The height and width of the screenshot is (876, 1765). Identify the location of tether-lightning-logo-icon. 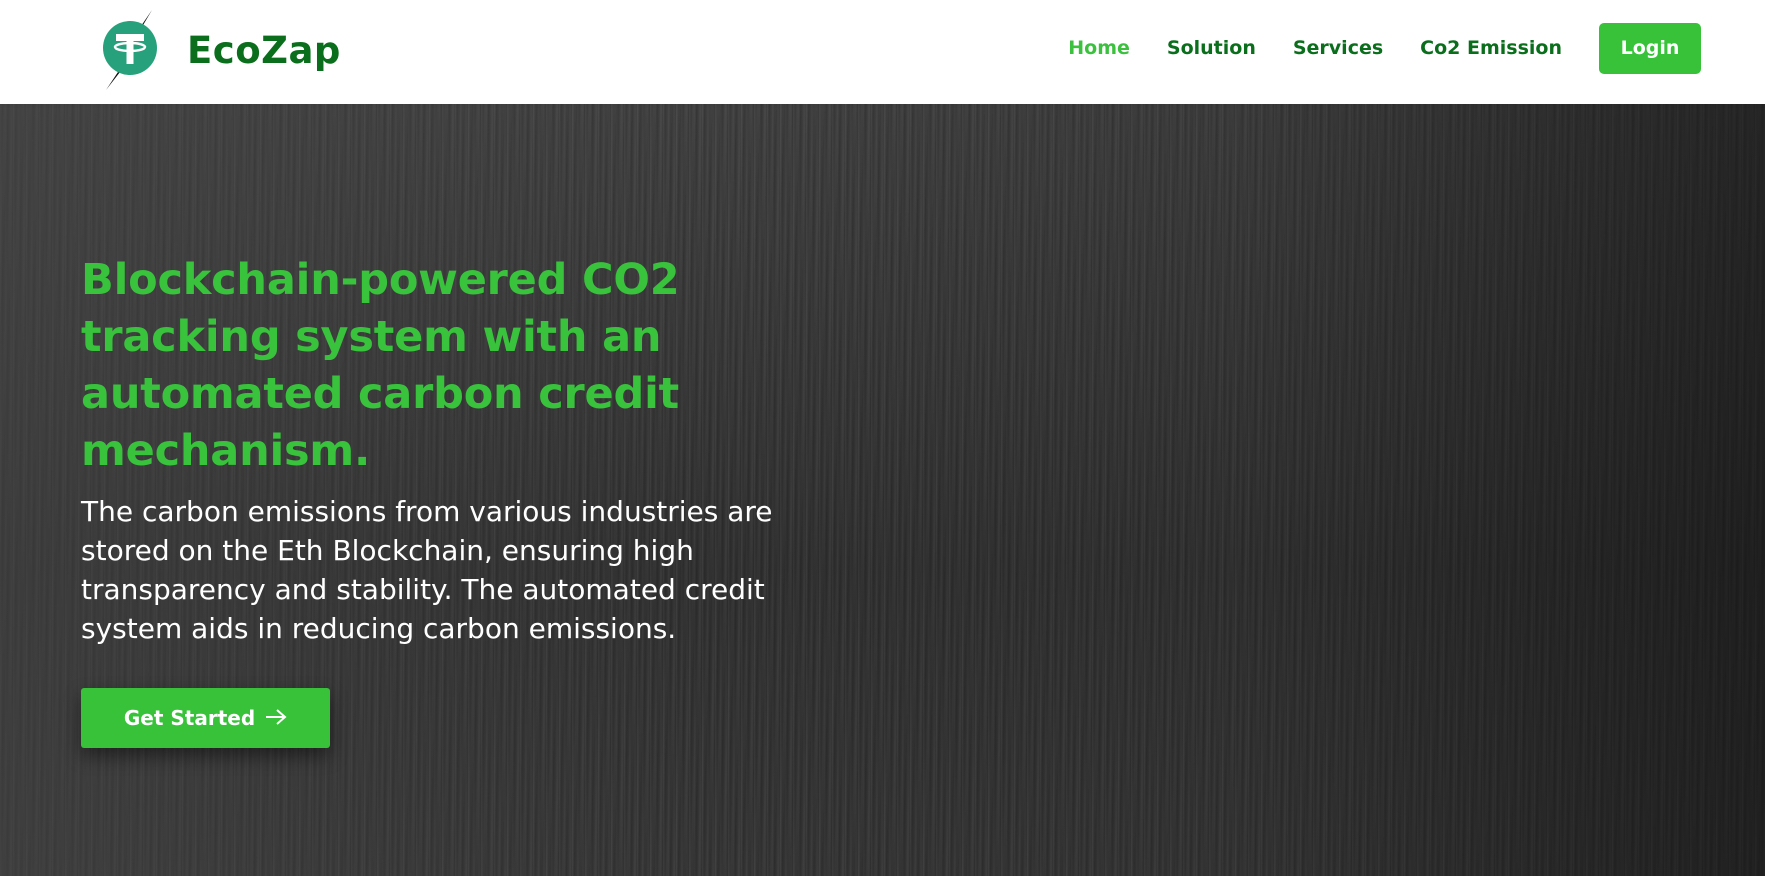
(130, 50).